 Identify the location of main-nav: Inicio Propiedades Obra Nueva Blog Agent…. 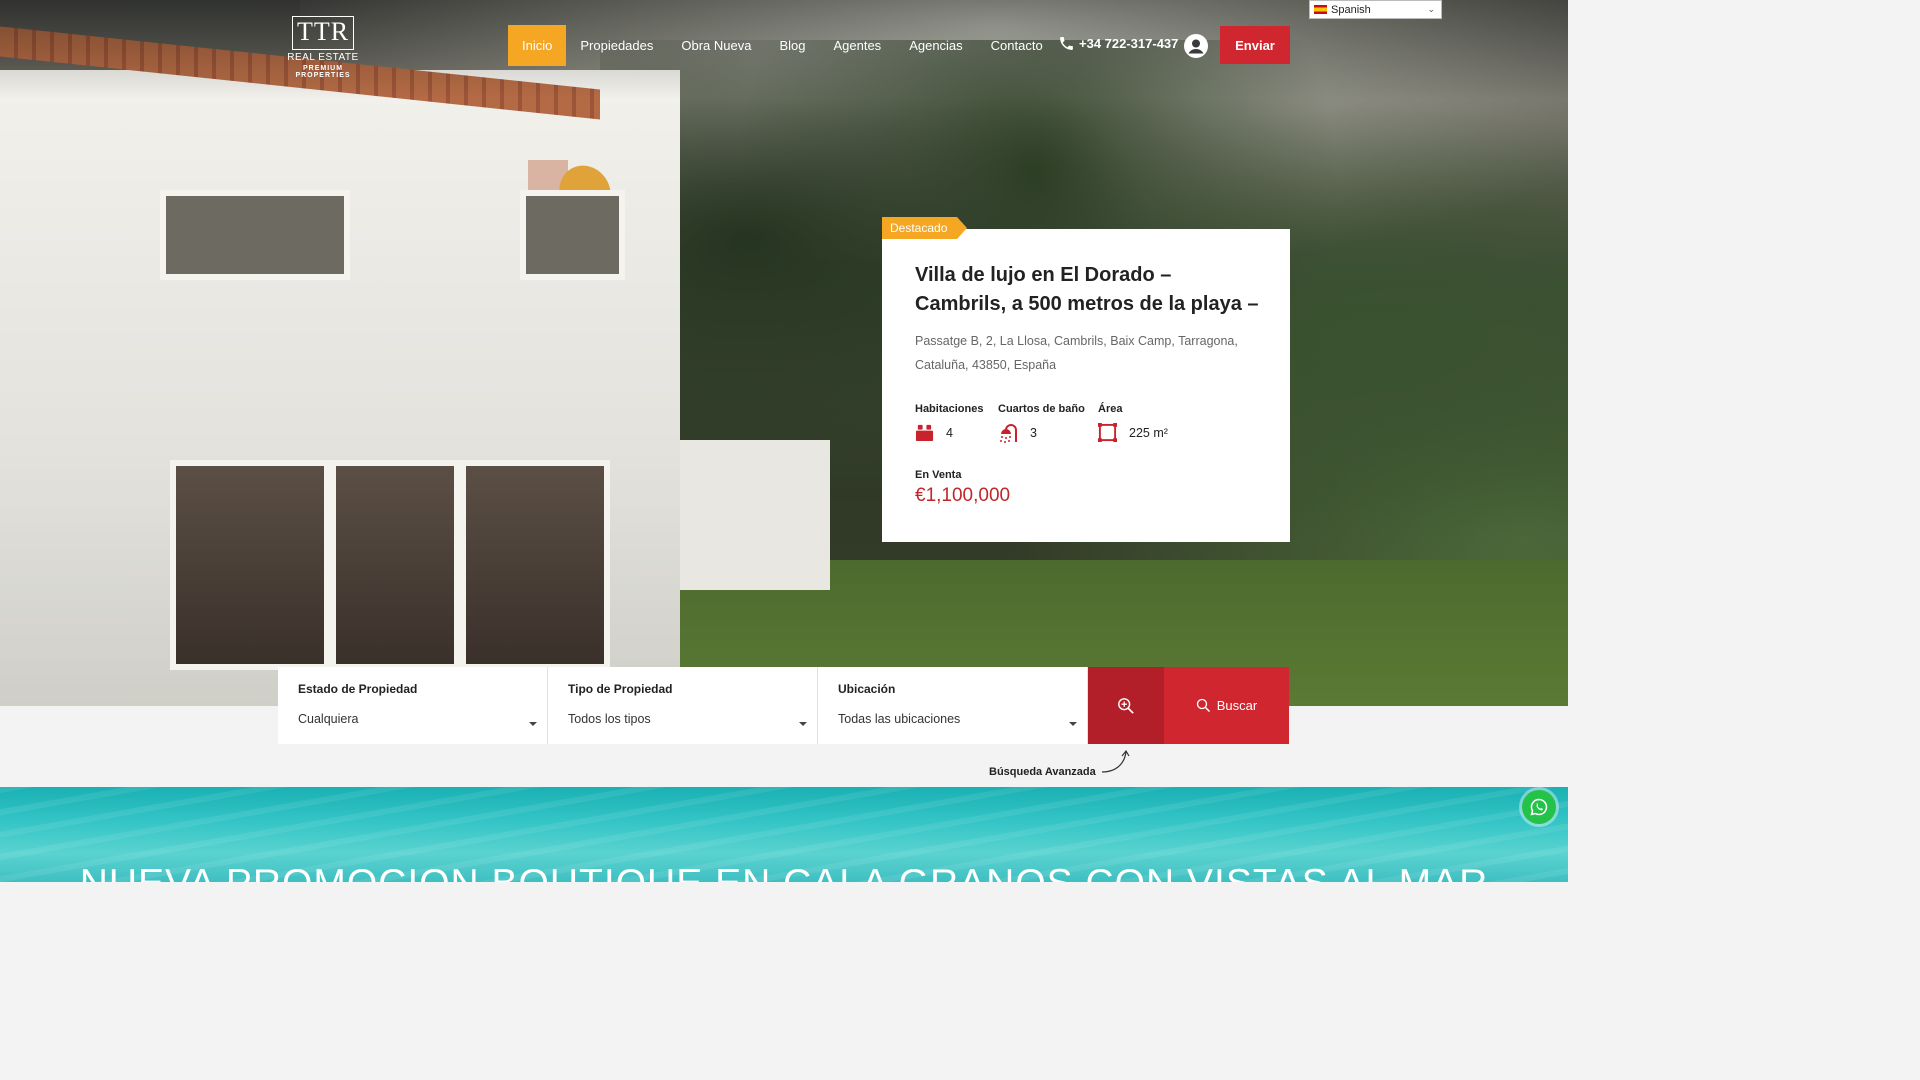
(782, 45).